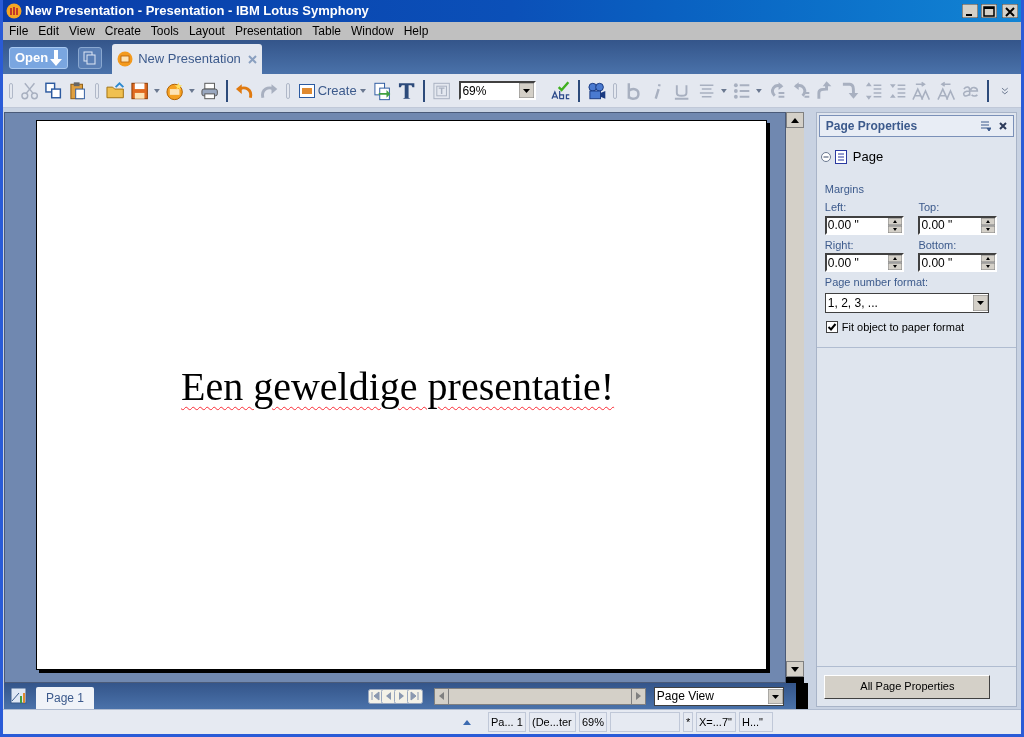 The image size is (1024, 737). Describe the element at coordinates (989, 11) in the screenshot. I see `maximize-button` at that location.